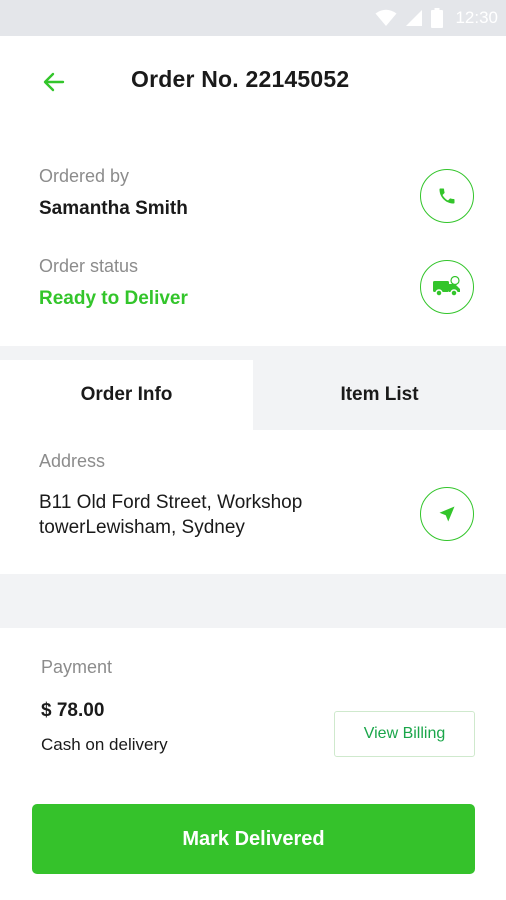 Image resolution: width=506 pixels, height=900 pixels. What do you see at coordinates (126, 395) in the screenshot?
I see `tab-order-info: Order Info` at bounding box center [126, 395].